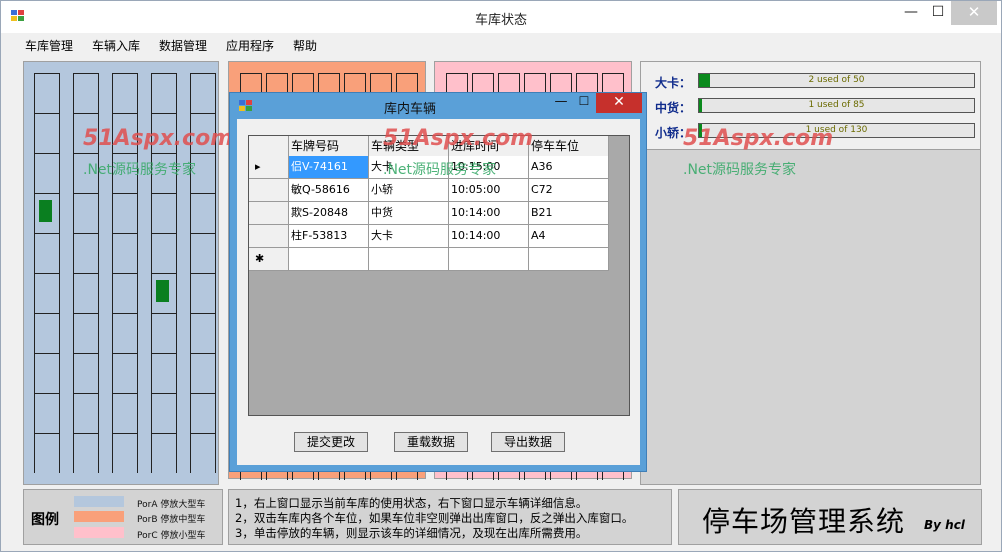 The height and width of the screenshot is (552, 1002). Describe the element at coordinates (561, 101) in the screenshot. I see `dialog-minimize-button: —` at that location.